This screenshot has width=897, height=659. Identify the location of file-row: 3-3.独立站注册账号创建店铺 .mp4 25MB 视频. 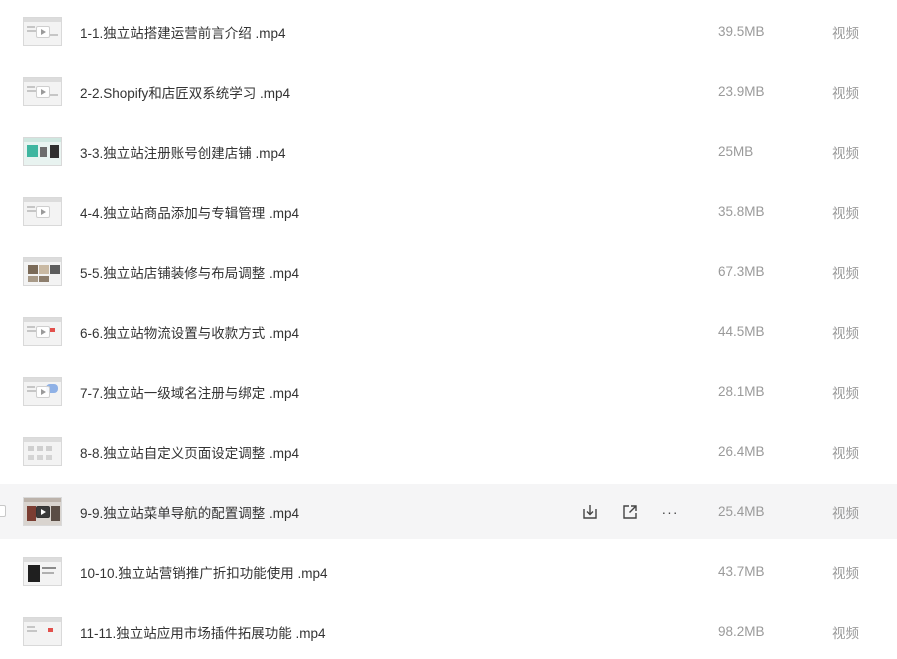
(448, 151).